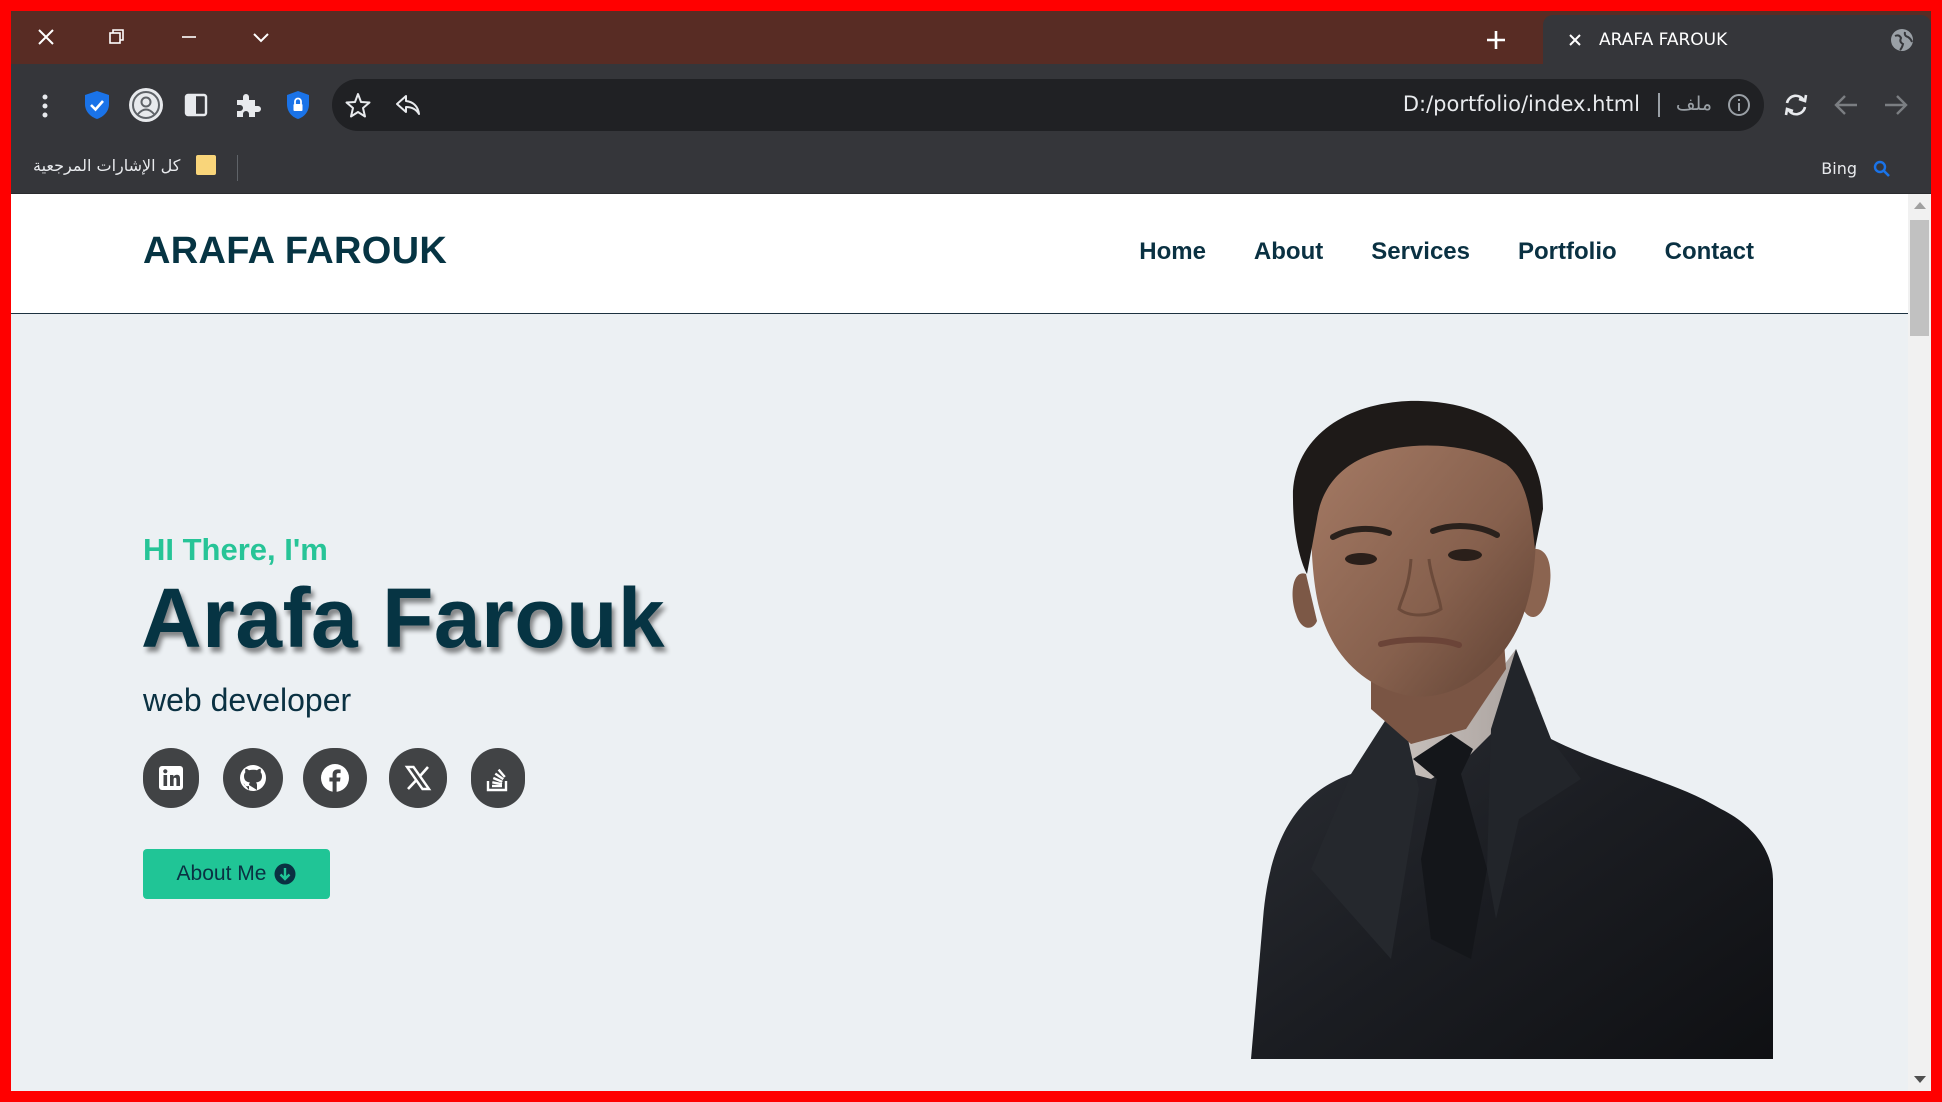 This screenshot has width=1942, height=1102. I want to click on side-panel-icon, so click(196, 105).